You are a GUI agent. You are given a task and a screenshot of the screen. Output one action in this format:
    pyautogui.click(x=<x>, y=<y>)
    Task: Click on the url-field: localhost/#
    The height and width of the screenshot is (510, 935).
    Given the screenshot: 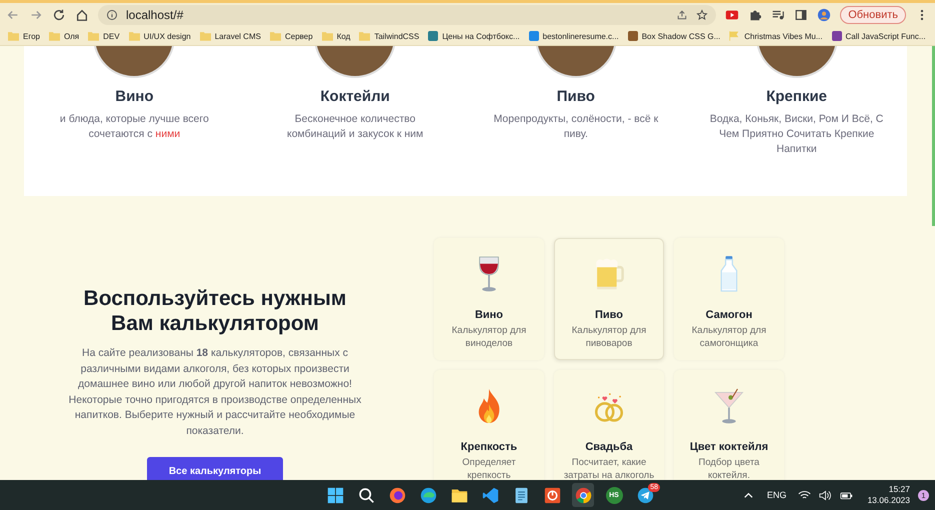 What is the action you would take?
    pyautogui.click(x=397, y=15)
    